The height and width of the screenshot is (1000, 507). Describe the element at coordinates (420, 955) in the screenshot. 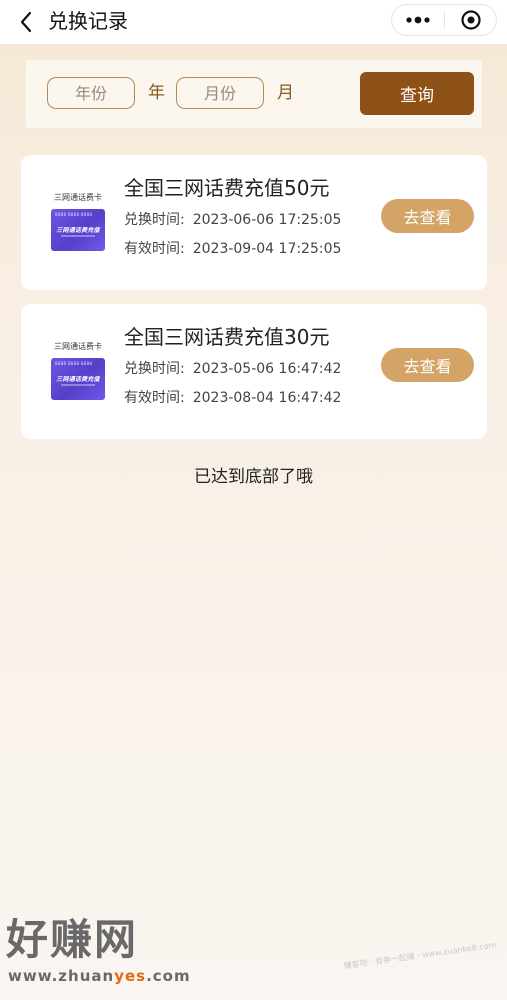

I see `faint-watermark: 赚客吧 · 有券一起赚 · www.zuanke8.com` at that location.